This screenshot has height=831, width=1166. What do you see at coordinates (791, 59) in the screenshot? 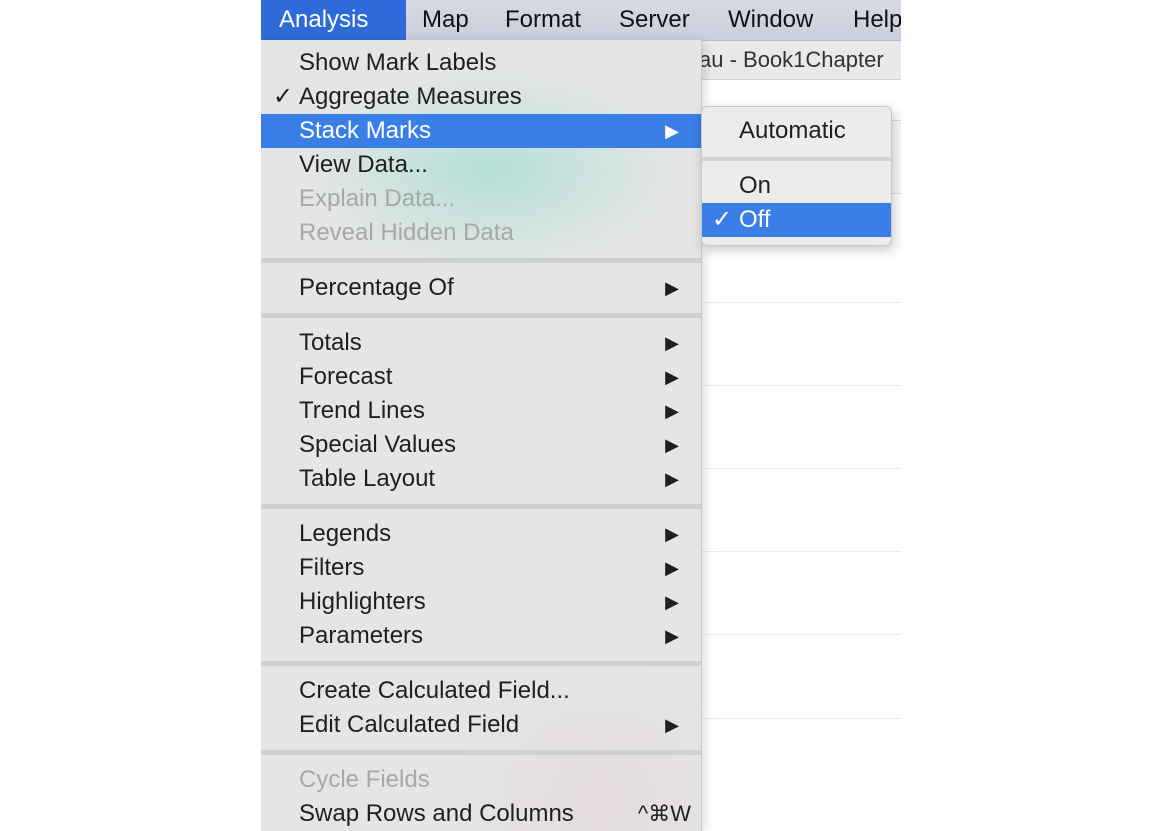
I see `window-title: au - Book1Chapter` at bounding box center [791, 59].